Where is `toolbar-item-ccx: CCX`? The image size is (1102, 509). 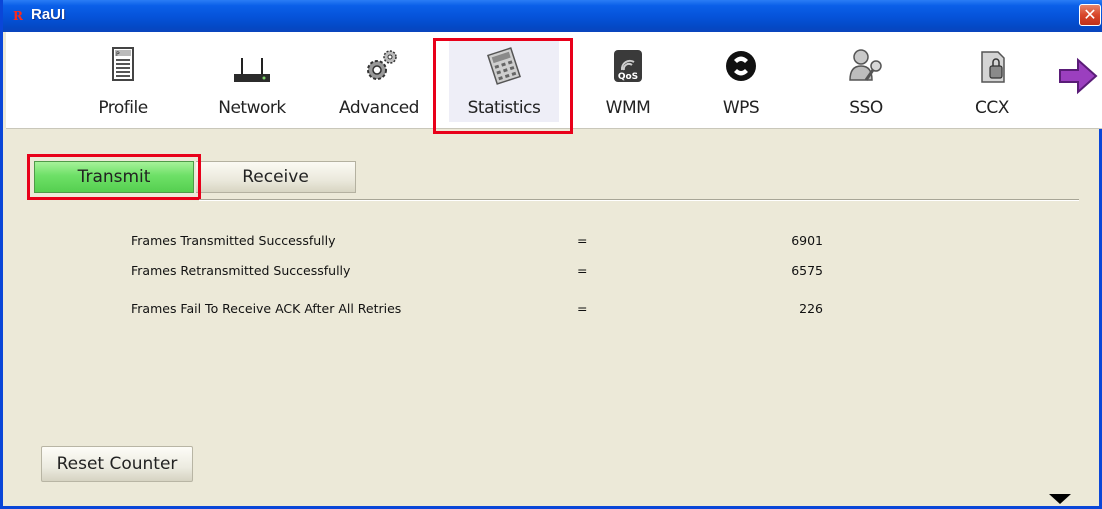 toolbar-item-ccx: CCX is located at coordinates (992, 80).